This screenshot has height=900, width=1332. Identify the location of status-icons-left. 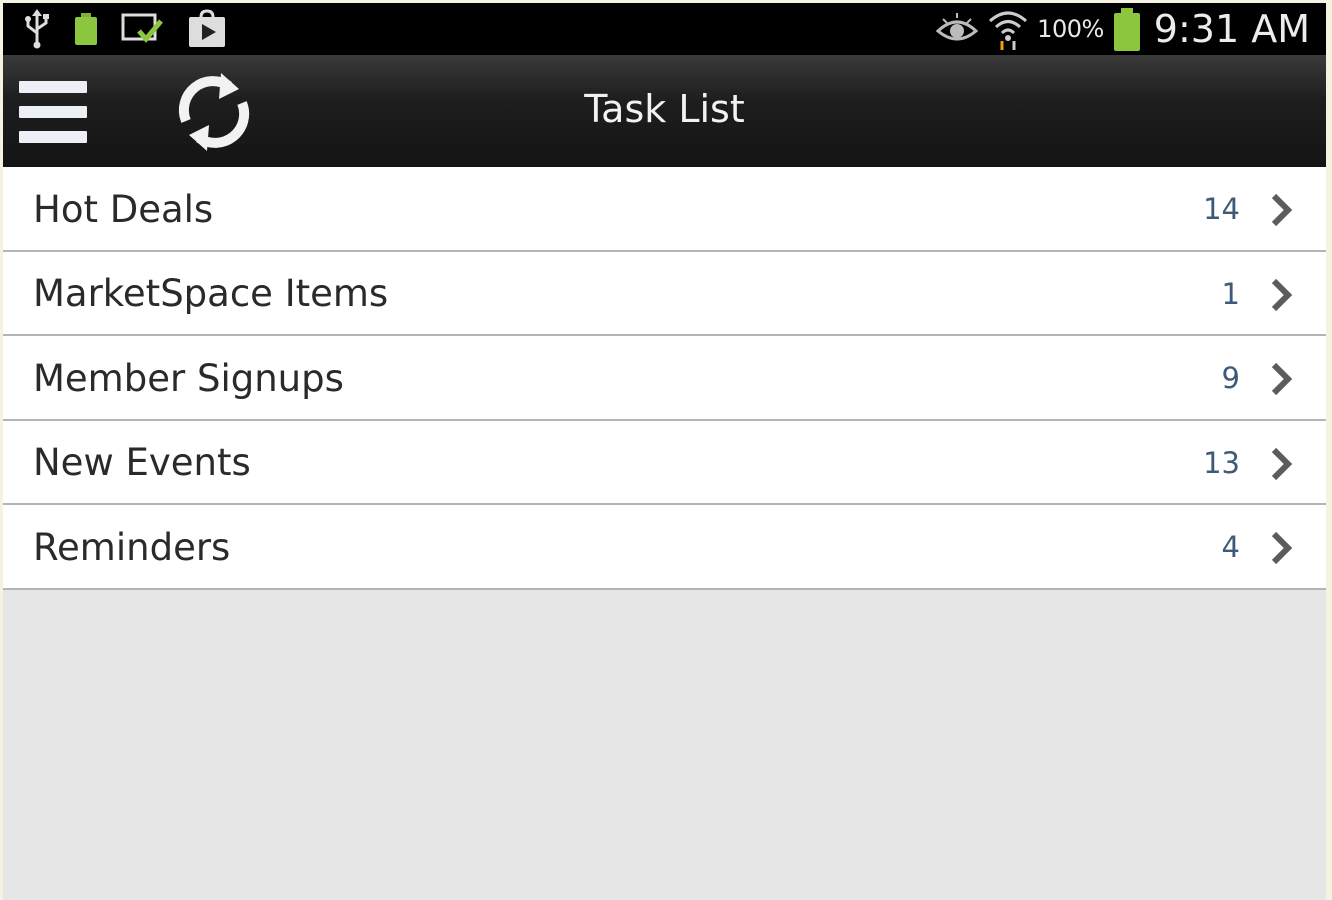
(125, 29).